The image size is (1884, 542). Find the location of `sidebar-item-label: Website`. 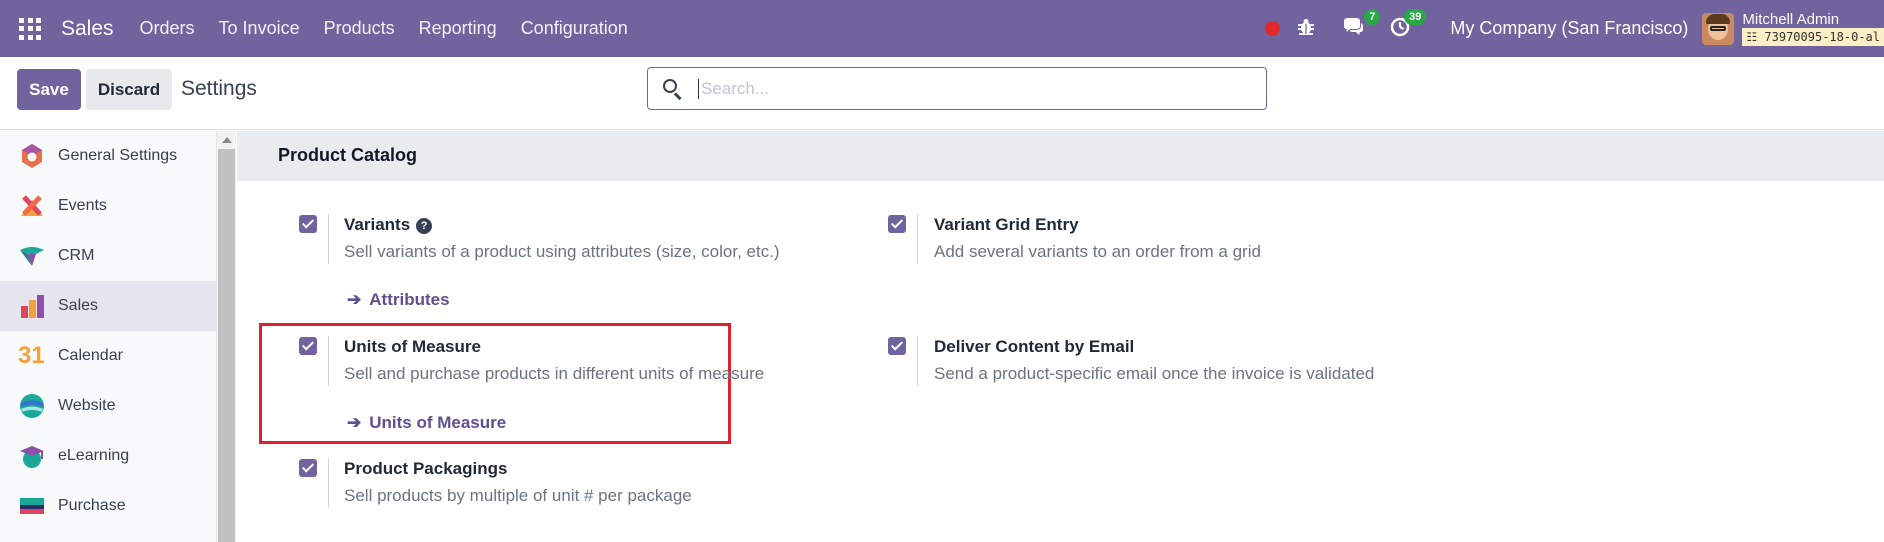

sidebar-item-label: Website is located at coordinates (87, 405).